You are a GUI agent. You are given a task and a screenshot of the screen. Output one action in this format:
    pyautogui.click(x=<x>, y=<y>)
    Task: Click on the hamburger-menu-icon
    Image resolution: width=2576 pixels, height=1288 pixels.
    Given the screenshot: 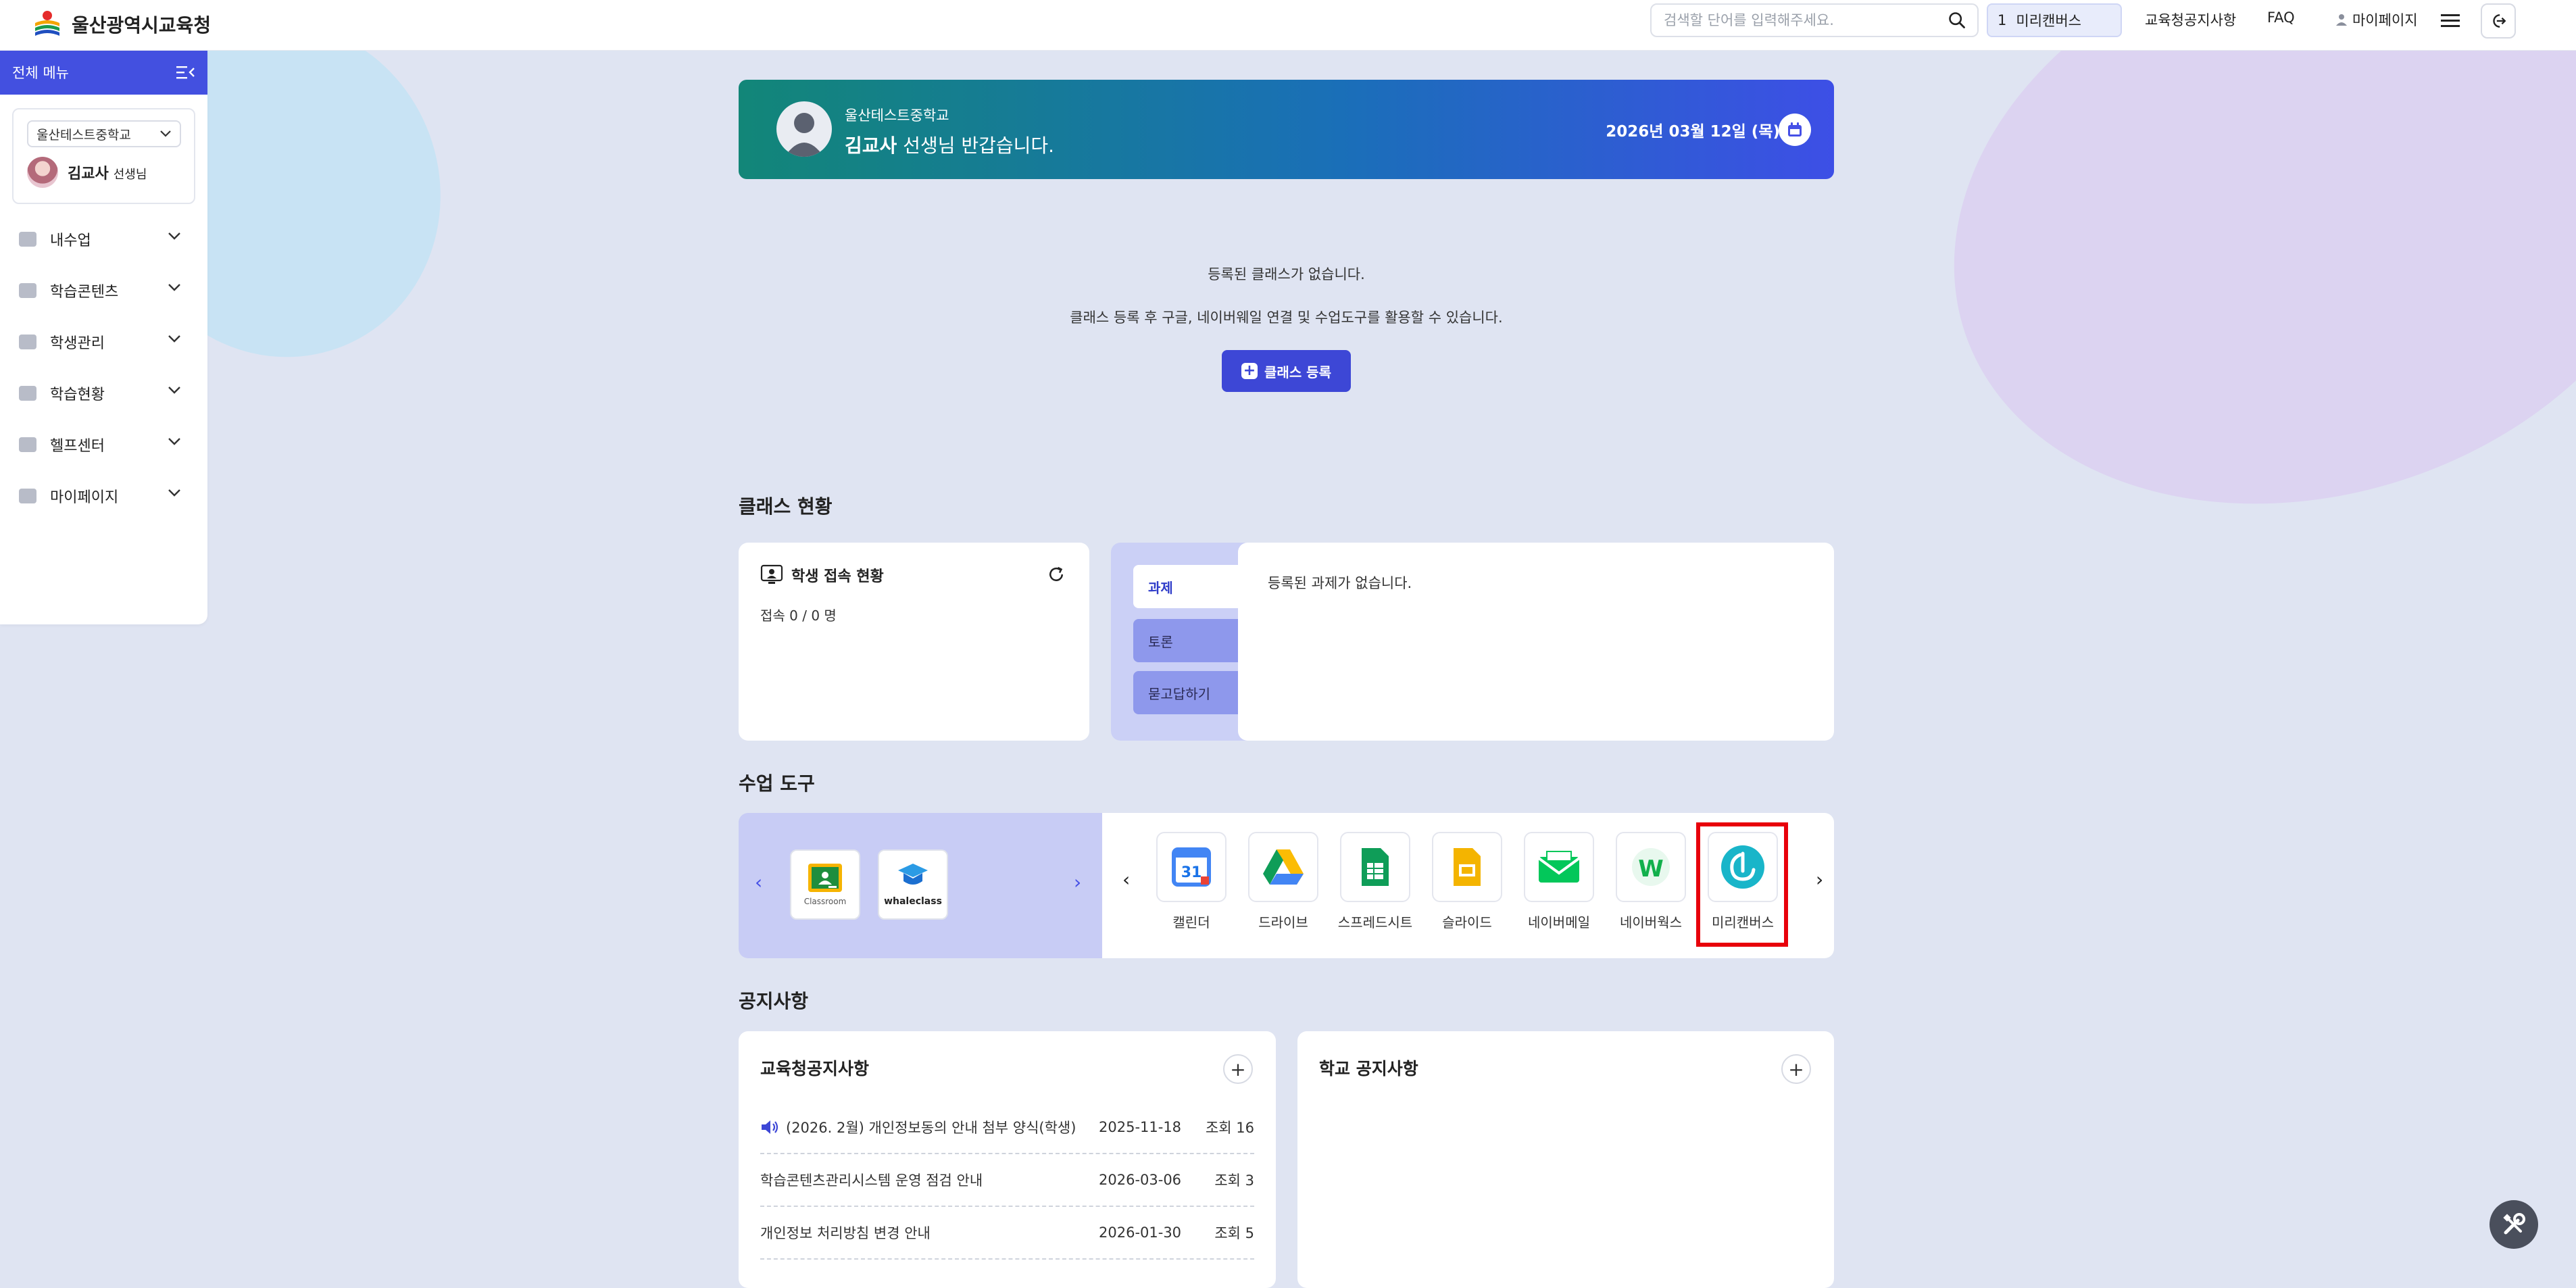 What is the action you would take?
    pyautogui.click(x=2451, y=21)
    